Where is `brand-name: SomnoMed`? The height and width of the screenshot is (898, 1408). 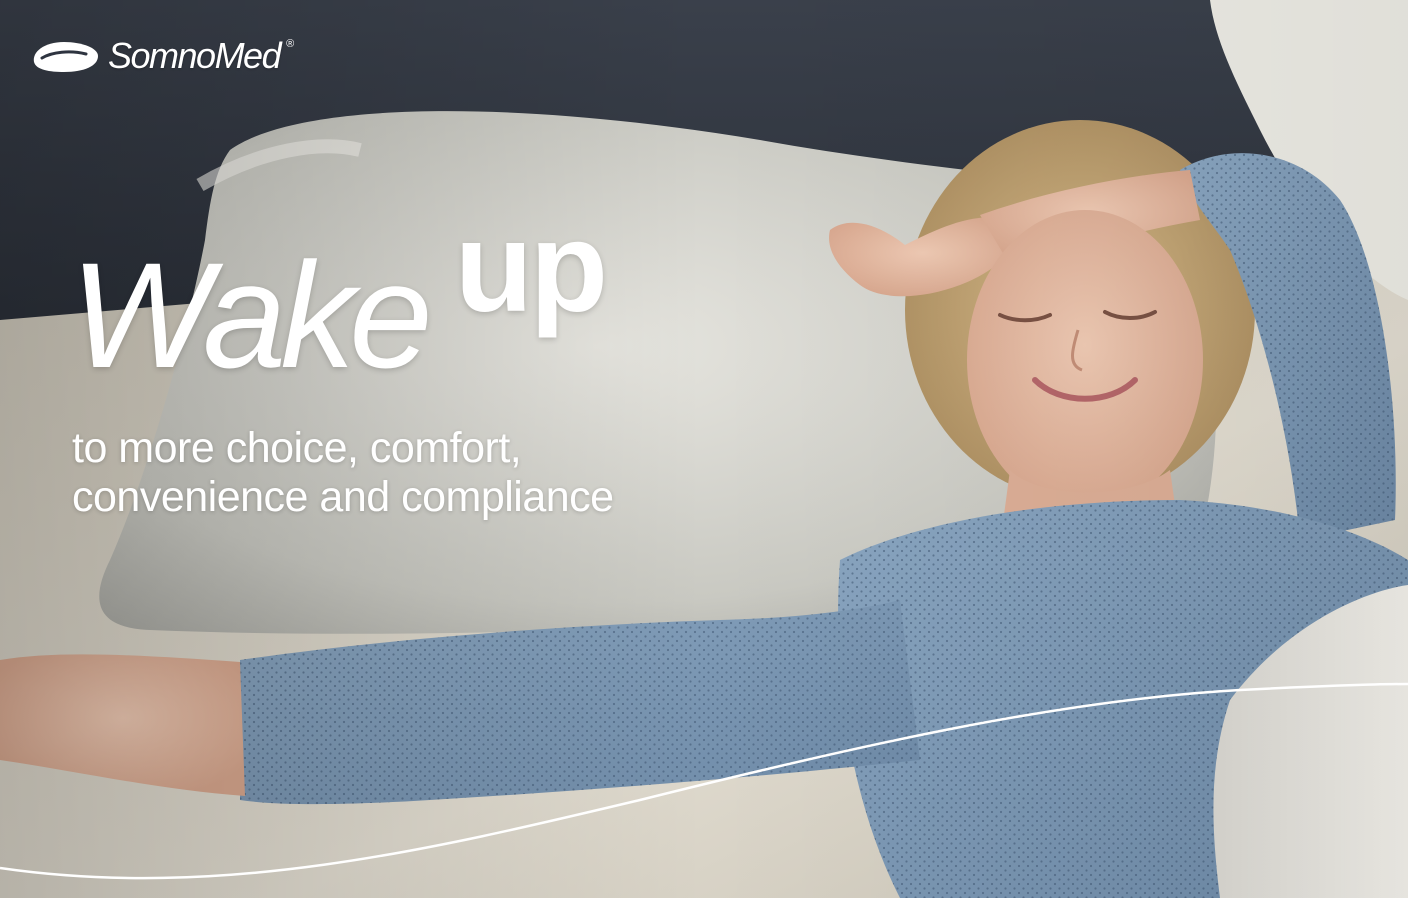 brand-name: SomnoMed is located at coordinates (195, 55).